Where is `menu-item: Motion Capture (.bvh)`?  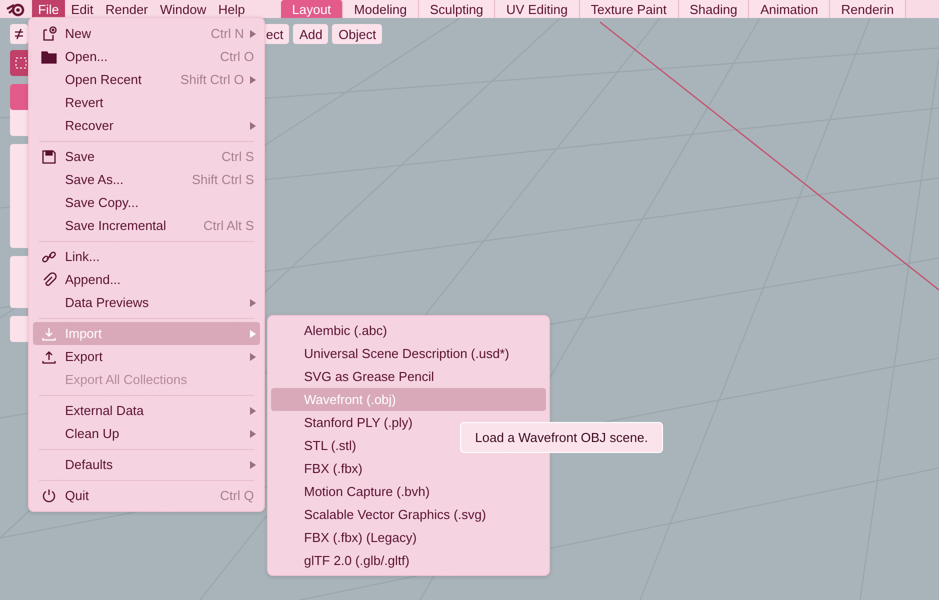 menu-item: Motion Capture (.bvh) is located at coordinates (408, 491).